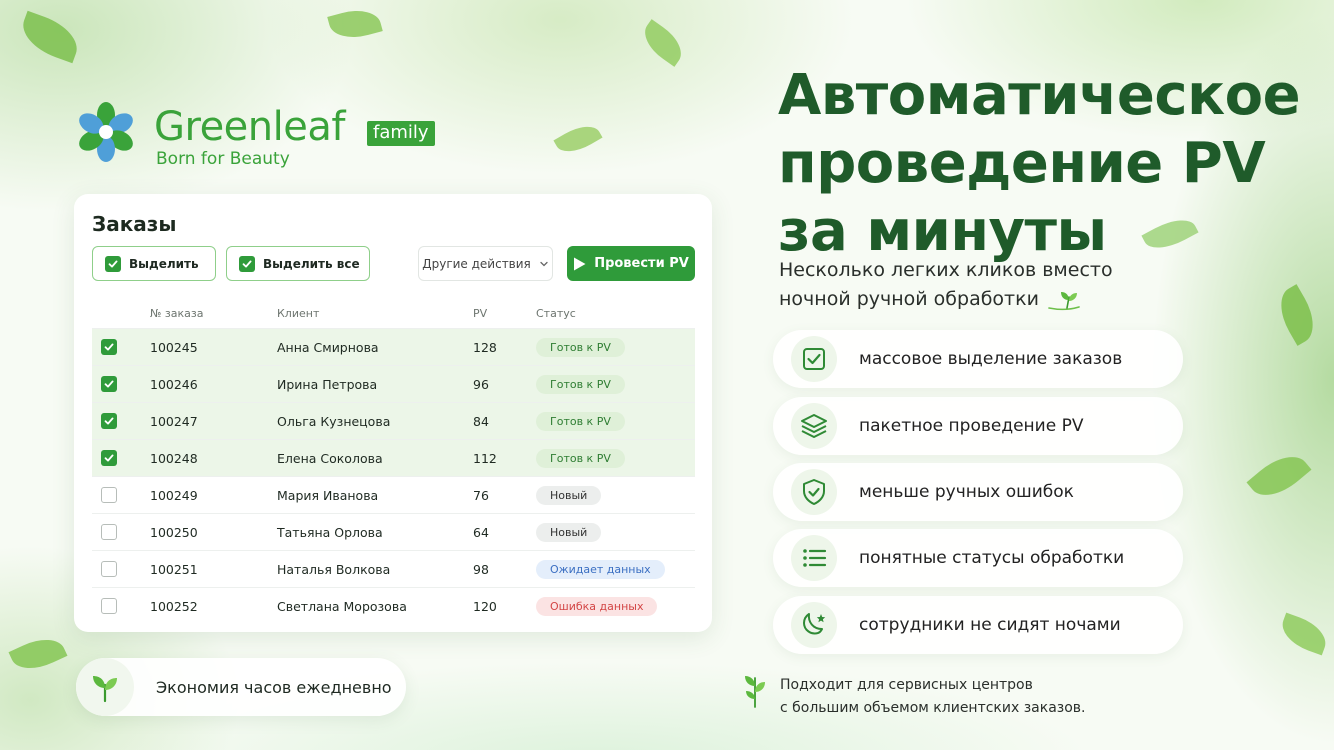 The height and width of the screenshot is (750, 1334). What do you see at coordinates (328, 495) in the screenshot?
I see `client-name: Мария Иванова` at bounding box center [328, 495].